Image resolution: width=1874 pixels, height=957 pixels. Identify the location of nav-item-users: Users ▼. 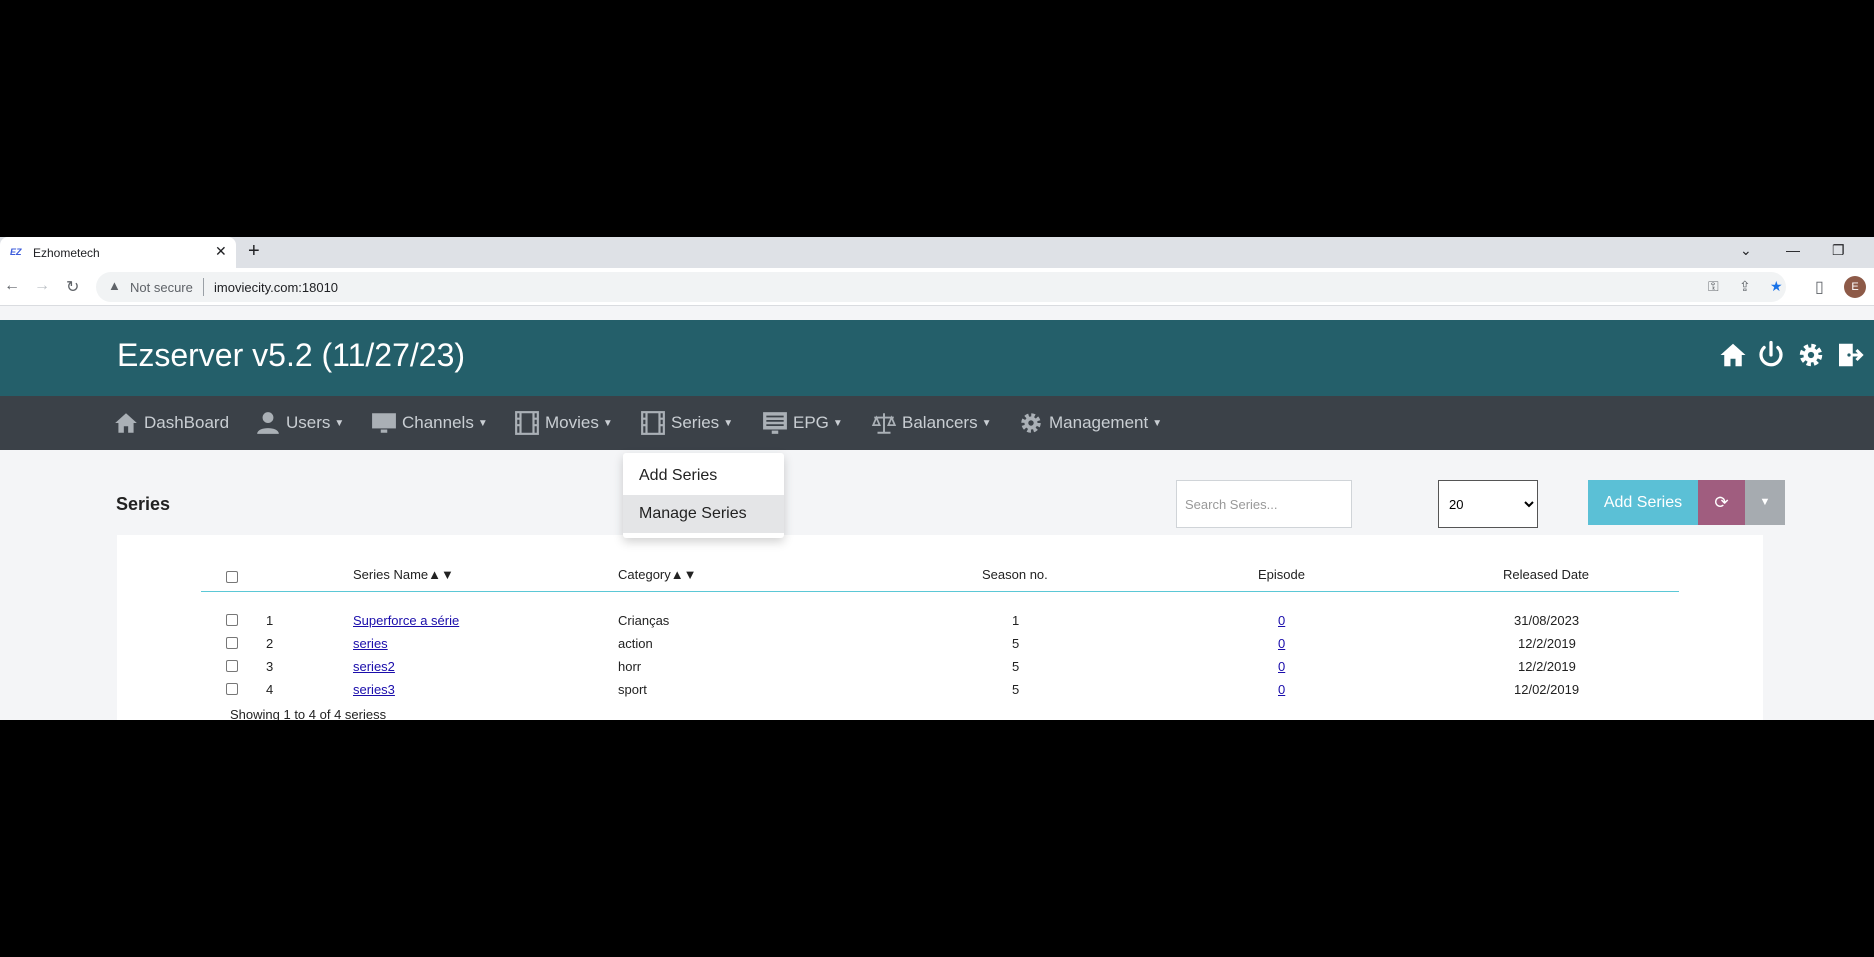
(299, 423).